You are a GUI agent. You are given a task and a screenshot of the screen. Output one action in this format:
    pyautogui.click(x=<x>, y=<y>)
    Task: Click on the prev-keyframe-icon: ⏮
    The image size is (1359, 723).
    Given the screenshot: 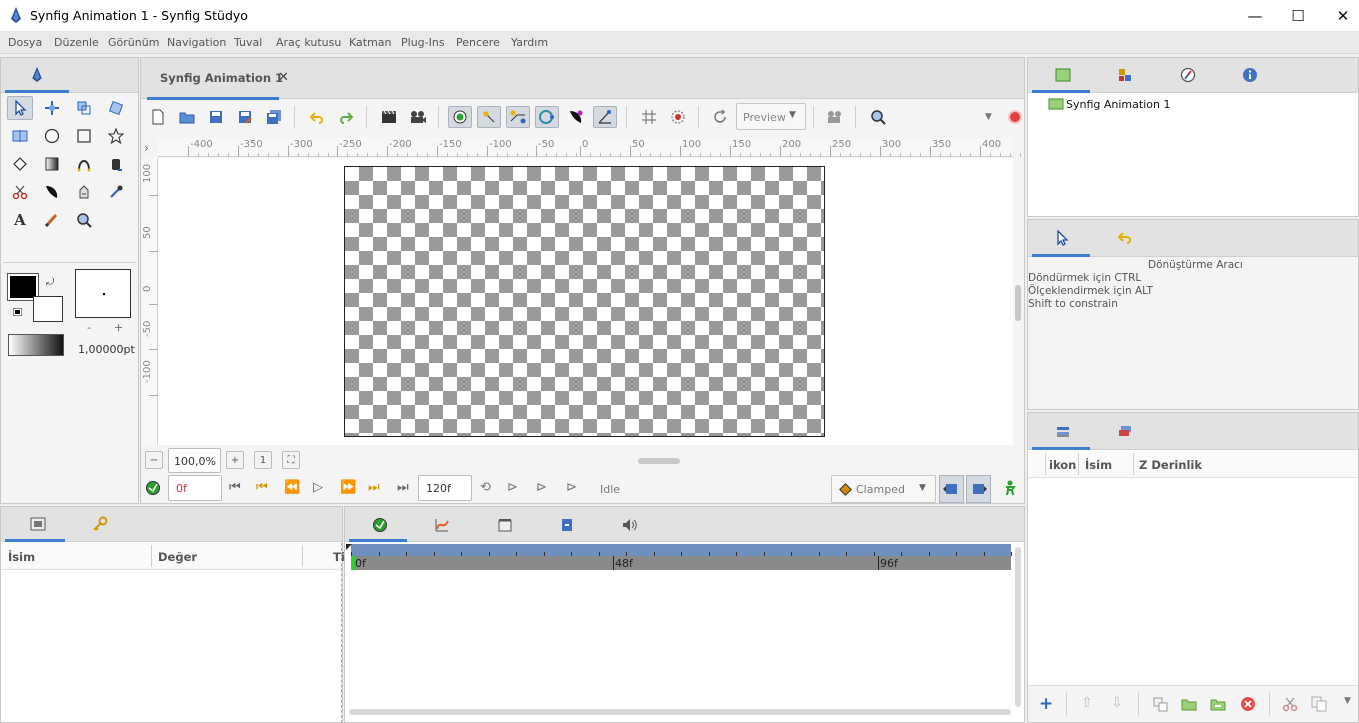 What is the action you would take?
    pyautogui.click(x=262, y=487)
    